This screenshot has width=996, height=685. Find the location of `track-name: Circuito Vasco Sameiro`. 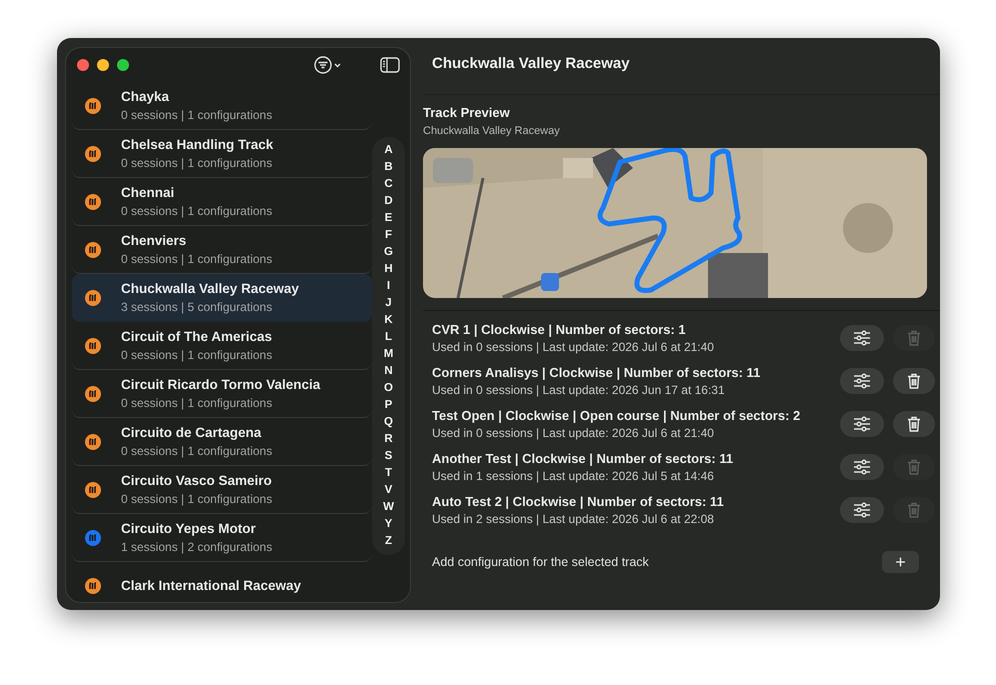

track-name: Circuito Vasco Sameiro is located at coordinates (196, 480).